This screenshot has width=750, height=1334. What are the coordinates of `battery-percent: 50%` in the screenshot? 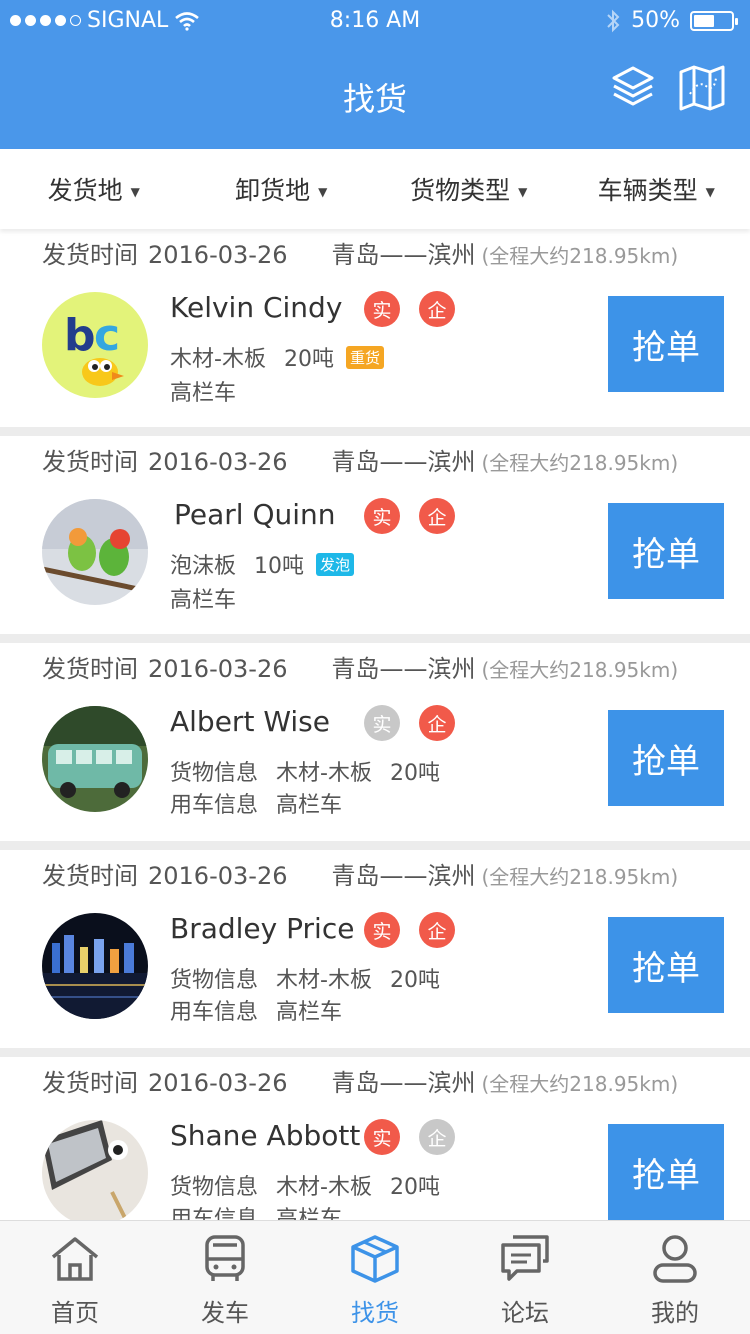 It's located at (655, 20).